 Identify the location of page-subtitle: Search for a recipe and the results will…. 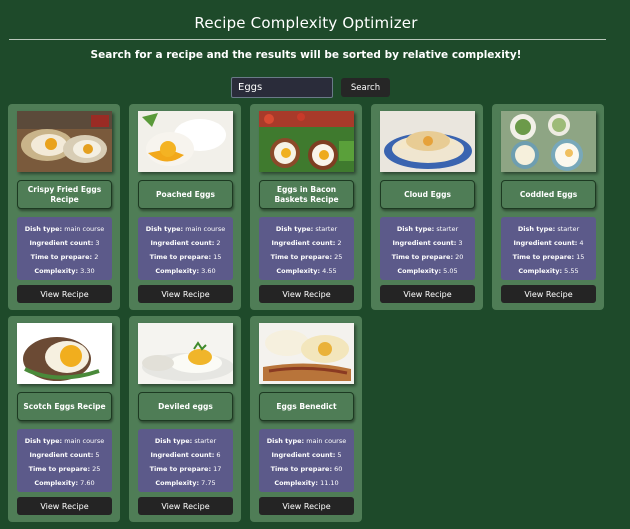
(306, 55).